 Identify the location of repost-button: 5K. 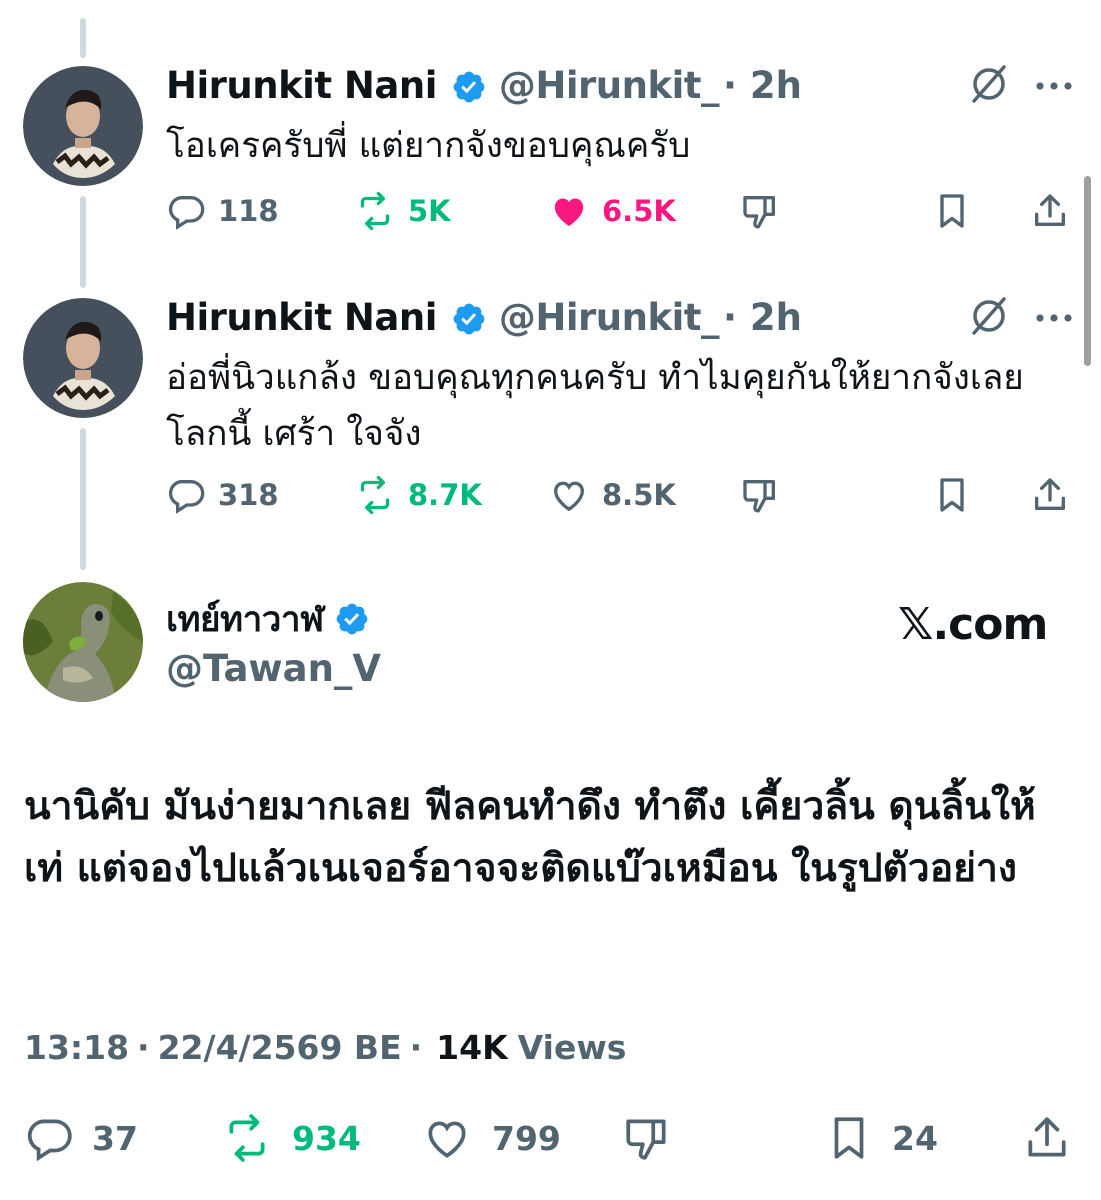
(402, 211).